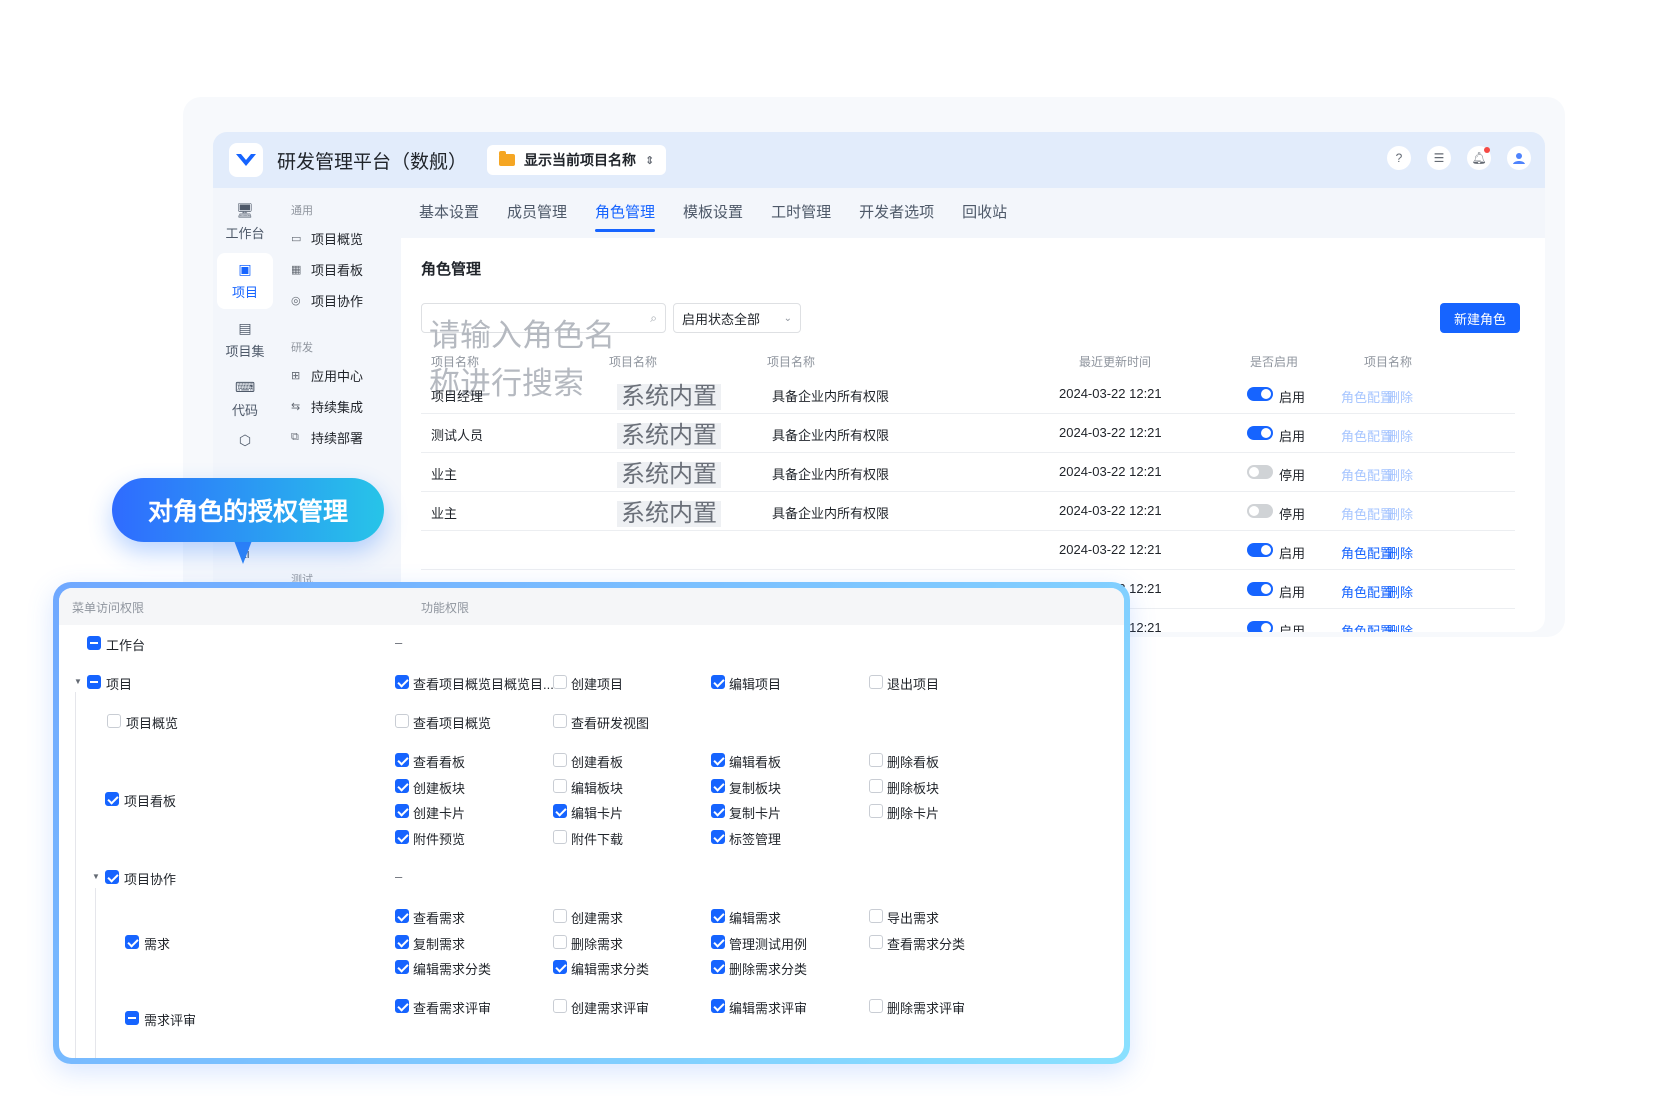 The image size is (1680, 1096). Describe the element at coordinates (245, 281) in the screenshot. I see `rail-item-project: ▣ 项目` at that location.